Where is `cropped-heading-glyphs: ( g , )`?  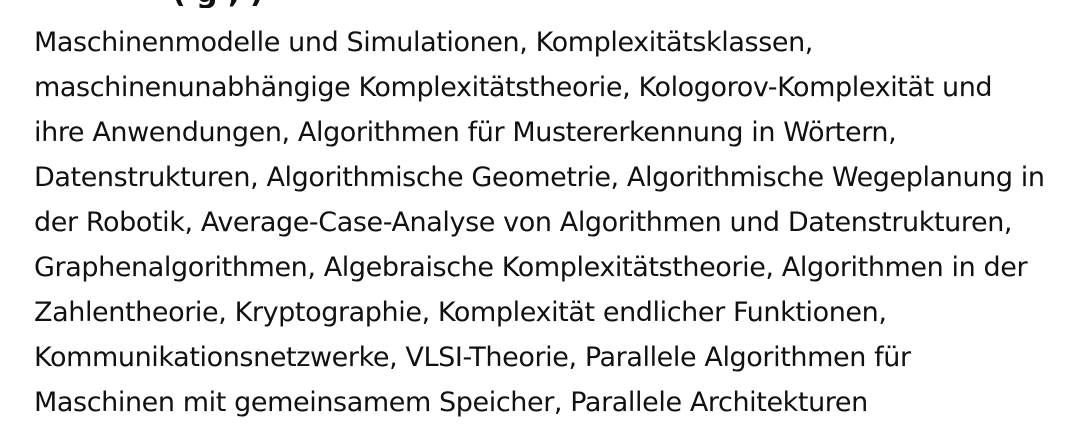
cropped-heading-glyphs: ( g , ) is located at coordinates (452, 4).